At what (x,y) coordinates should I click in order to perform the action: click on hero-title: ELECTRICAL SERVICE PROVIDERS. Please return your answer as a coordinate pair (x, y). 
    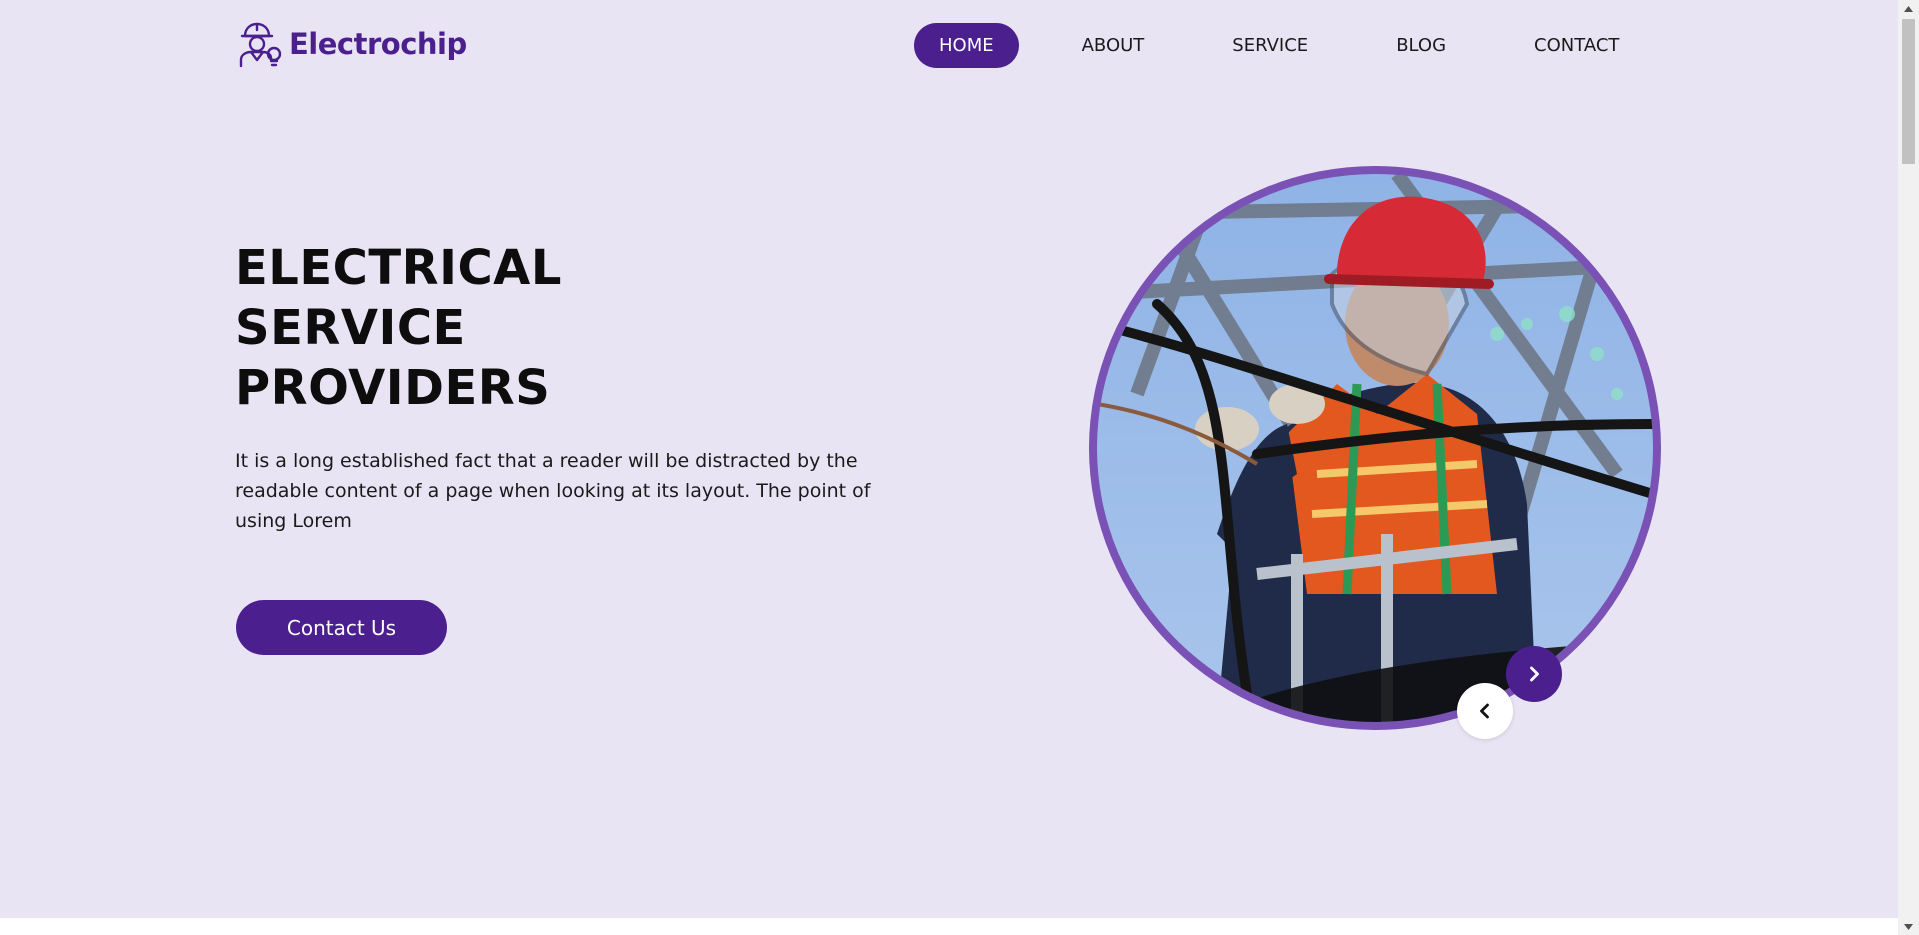
    Looking at the image, I should click on (495, 328).